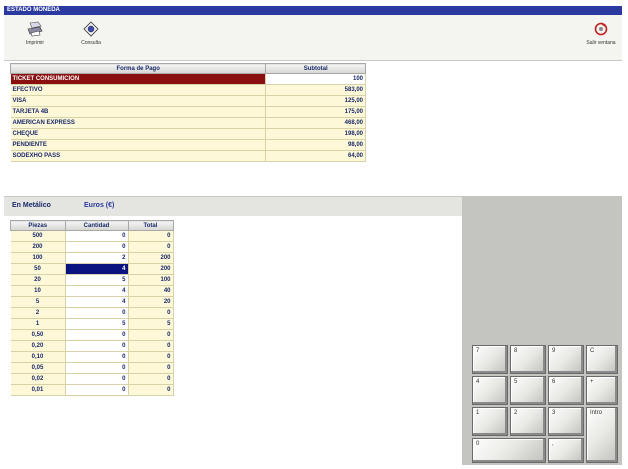 The image size is (628, 469). I want to click on table-row: 0,10 0 0, so click(92, 357).